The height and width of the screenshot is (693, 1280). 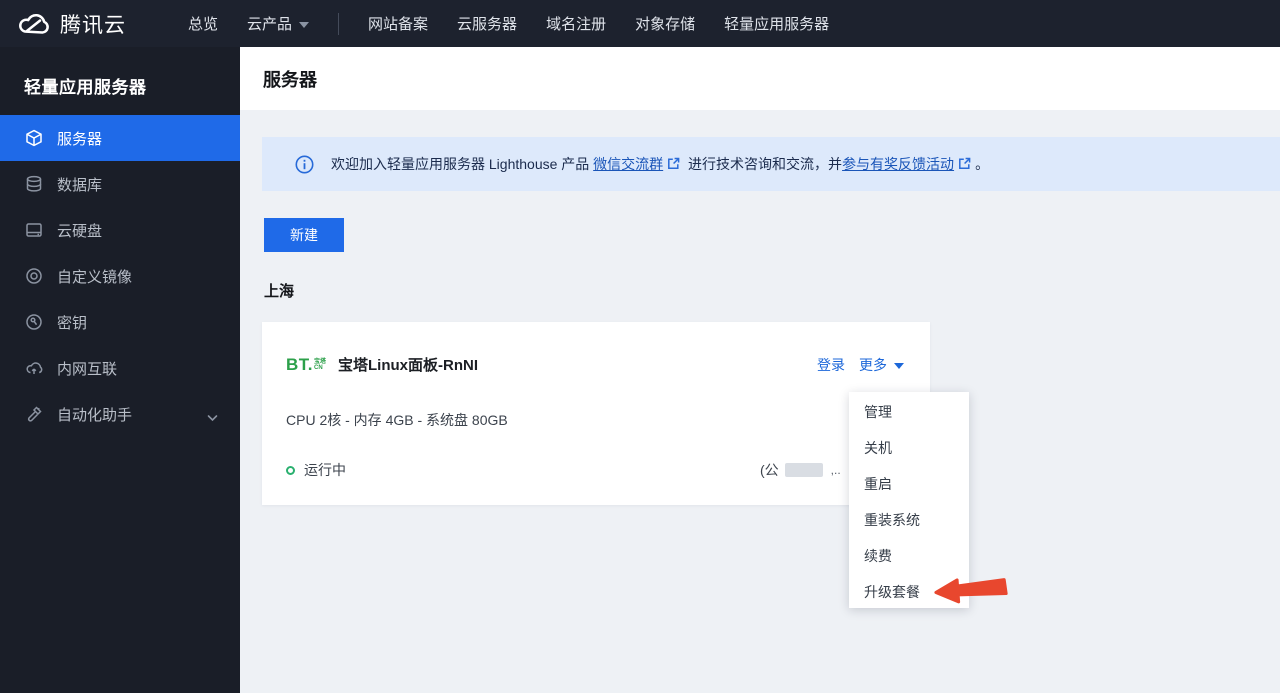 What do you see at coordinates (982, 164) in the screenshot?
I see `banner-text-after: 。` at bounding box center [982, 164].